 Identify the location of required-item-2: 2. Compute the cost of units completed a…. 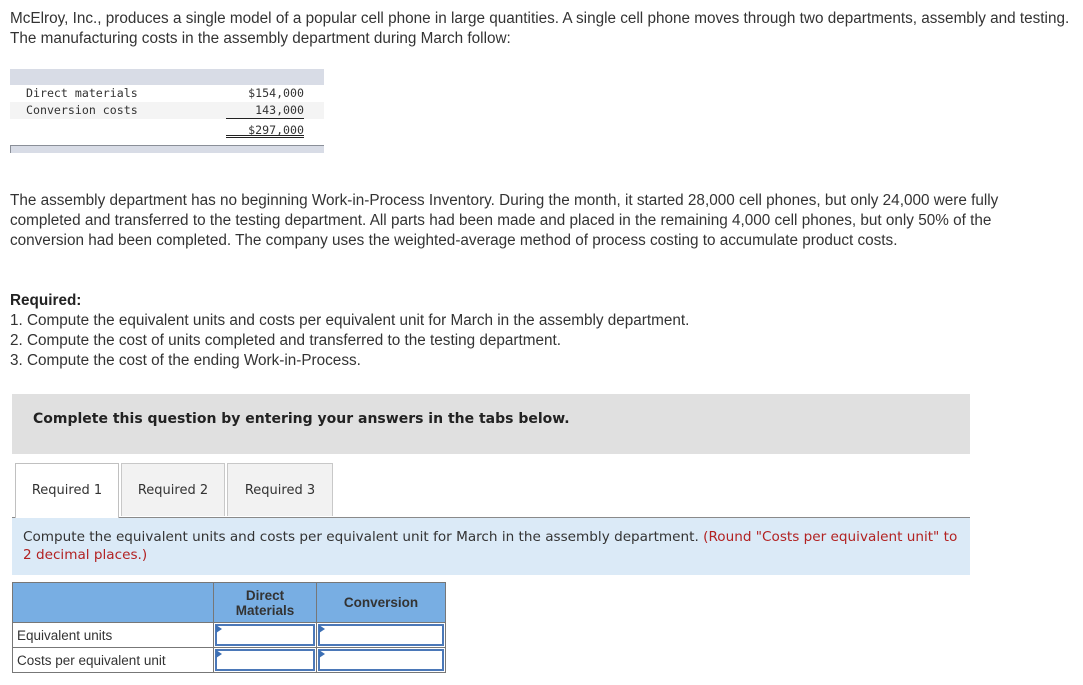
(286, 340).